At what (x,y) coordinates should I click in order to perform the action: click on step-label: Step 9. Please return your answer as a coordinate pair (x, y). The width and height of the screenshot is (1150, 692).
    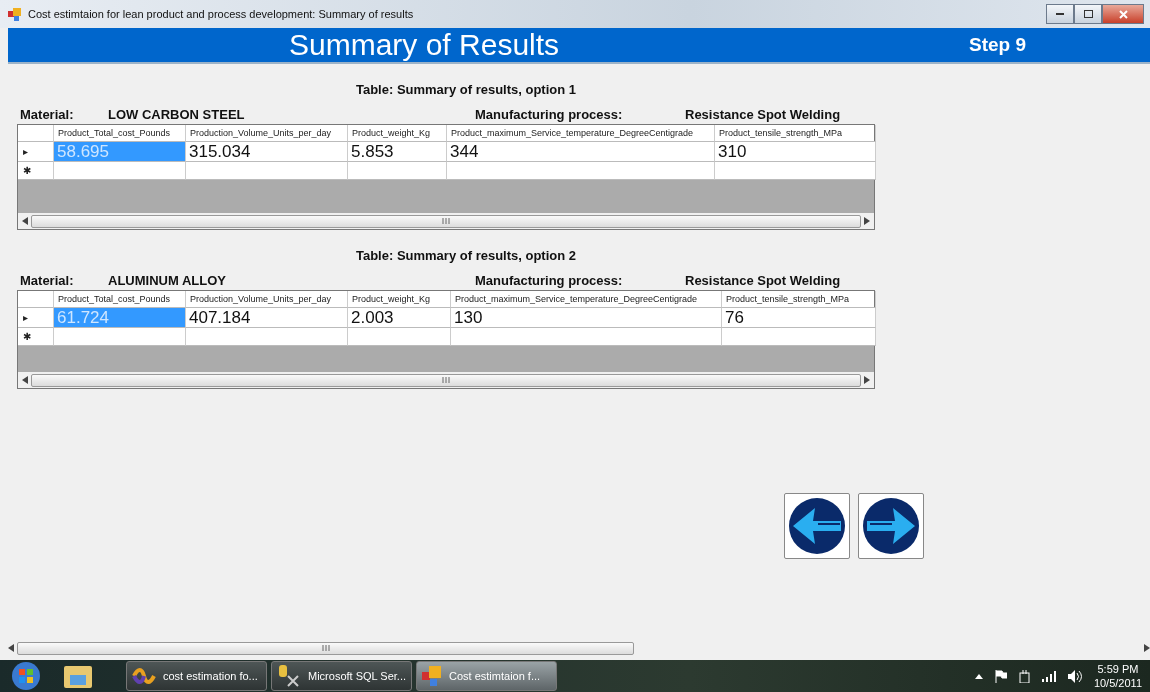
    Looking at the image, I should click on (998, 45).